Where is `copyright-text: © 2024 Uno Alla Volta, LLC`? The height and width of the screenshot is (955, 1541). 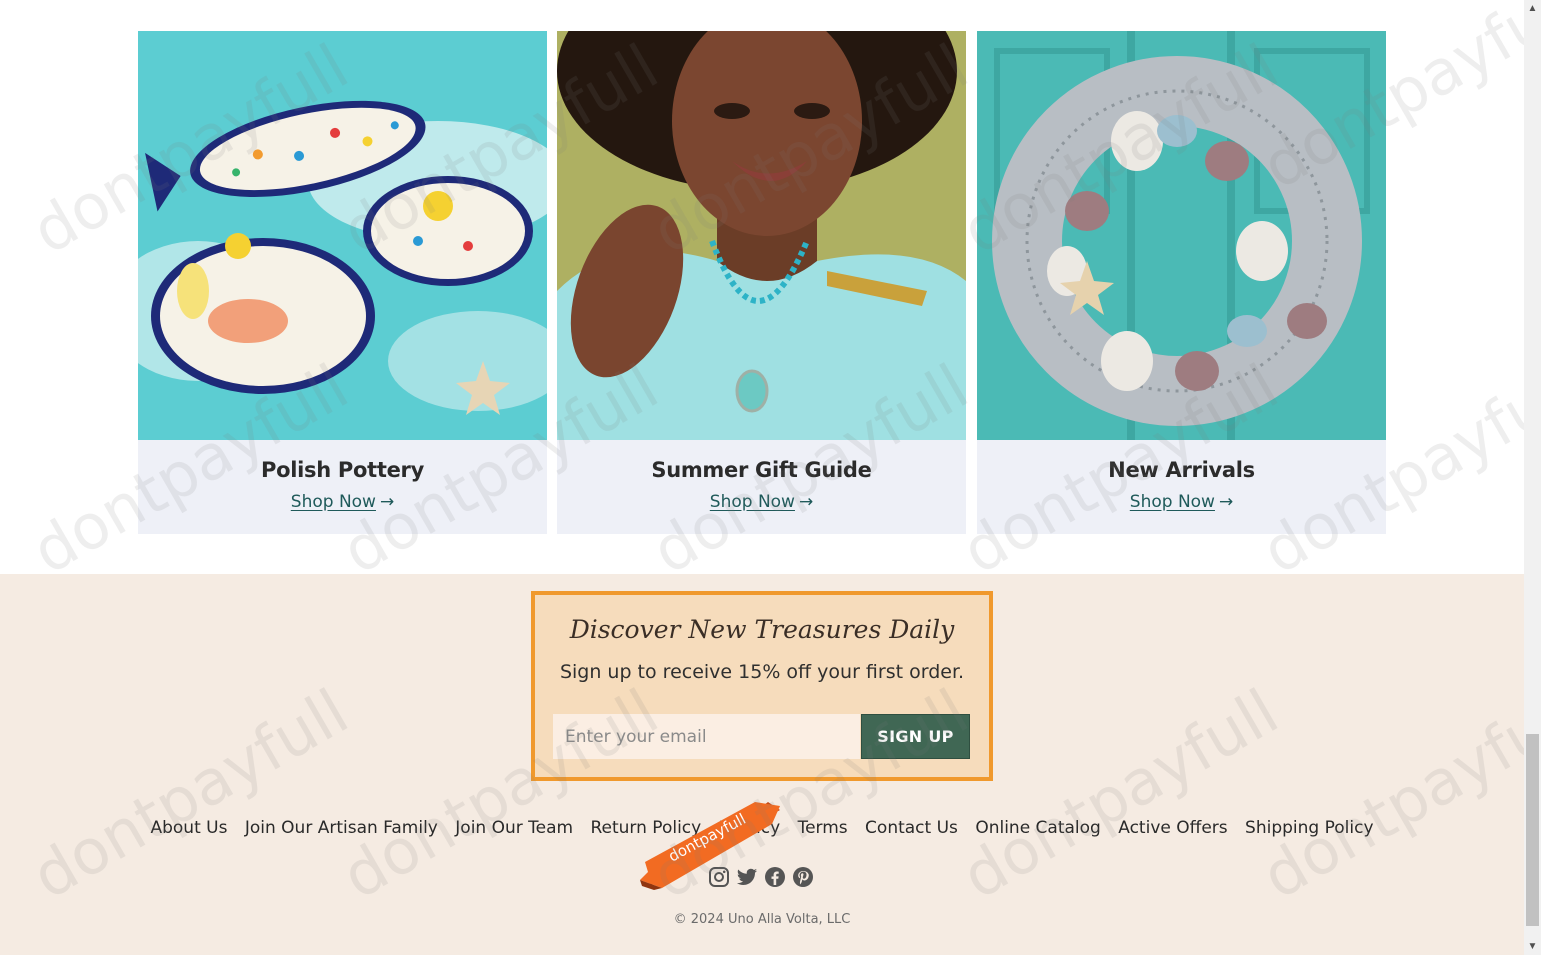
copyright-text: © 2024 Uno Alla Volta, LLC is located at coordinates (762, 919).